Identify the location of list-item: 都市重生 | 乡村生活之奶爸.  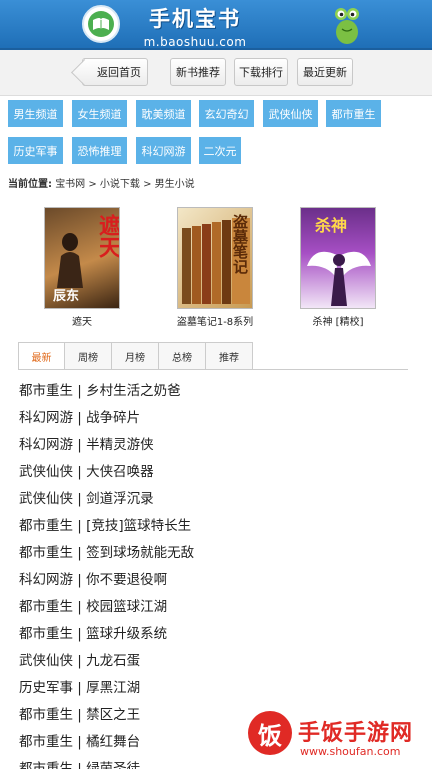
(219, 392).